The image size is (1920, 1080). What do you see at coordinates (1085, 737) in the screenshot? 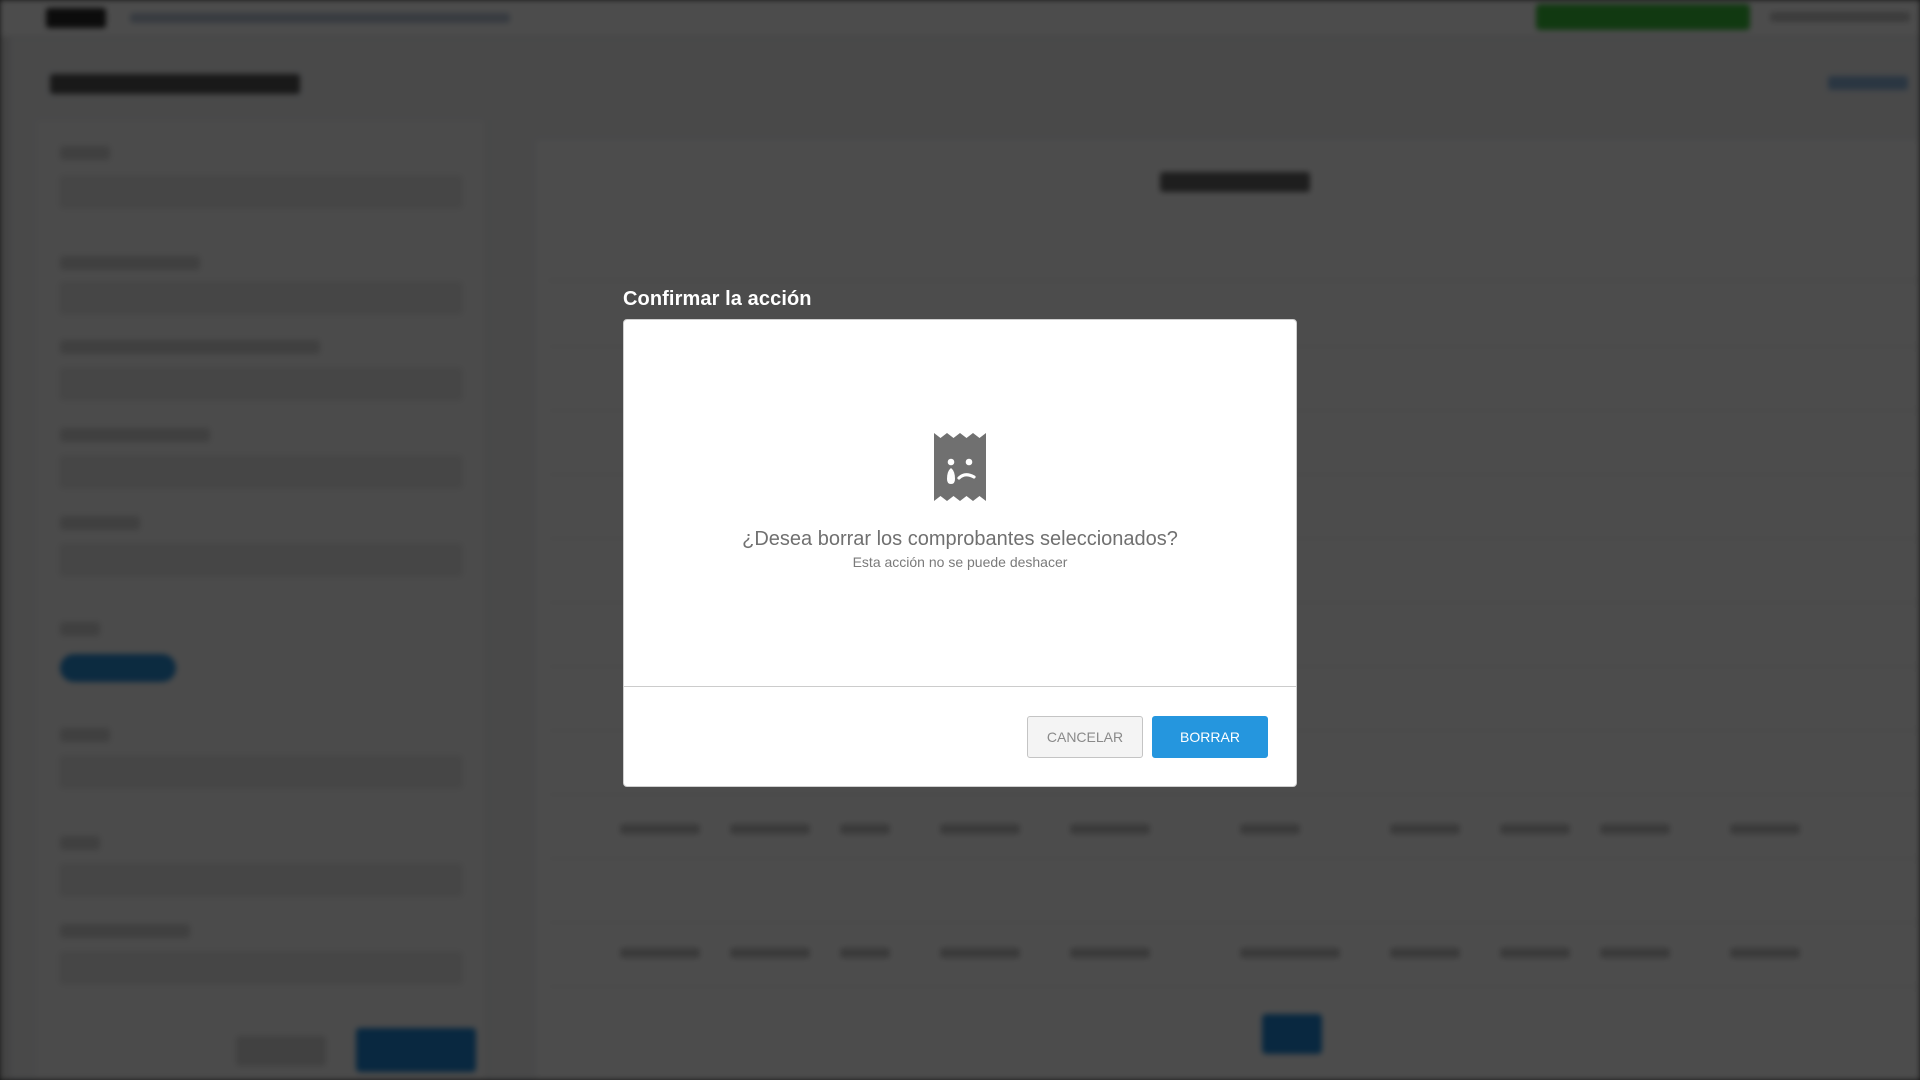
I see `cancel-button: CANCELAR` at bounding box center [1085, 737].